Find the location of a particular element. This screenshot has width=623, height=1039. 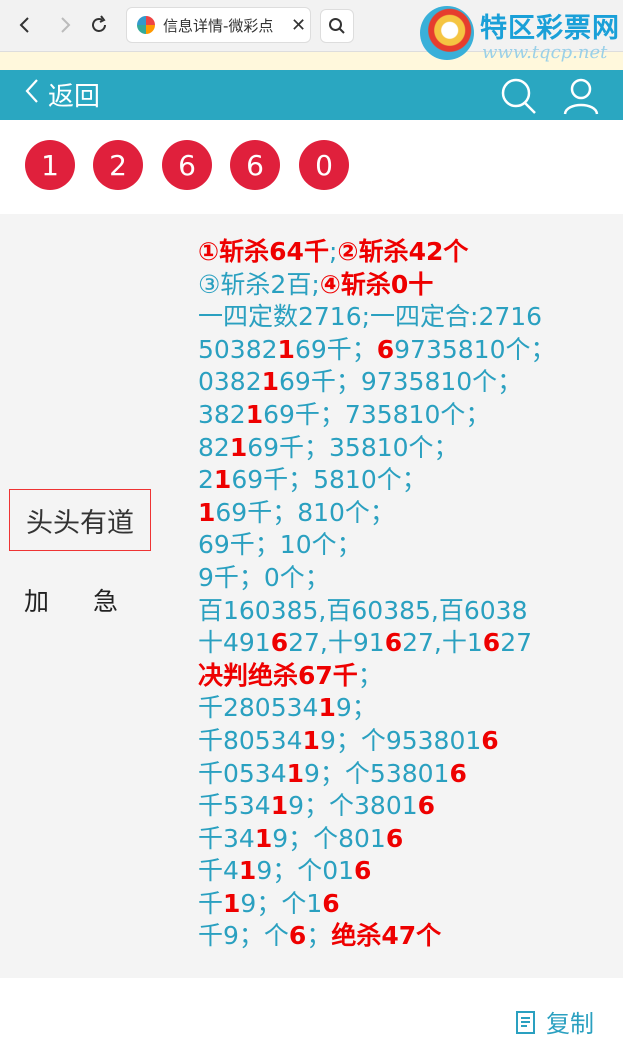

prediction-line: 69千；10个； is located at coordinates (377, 545).